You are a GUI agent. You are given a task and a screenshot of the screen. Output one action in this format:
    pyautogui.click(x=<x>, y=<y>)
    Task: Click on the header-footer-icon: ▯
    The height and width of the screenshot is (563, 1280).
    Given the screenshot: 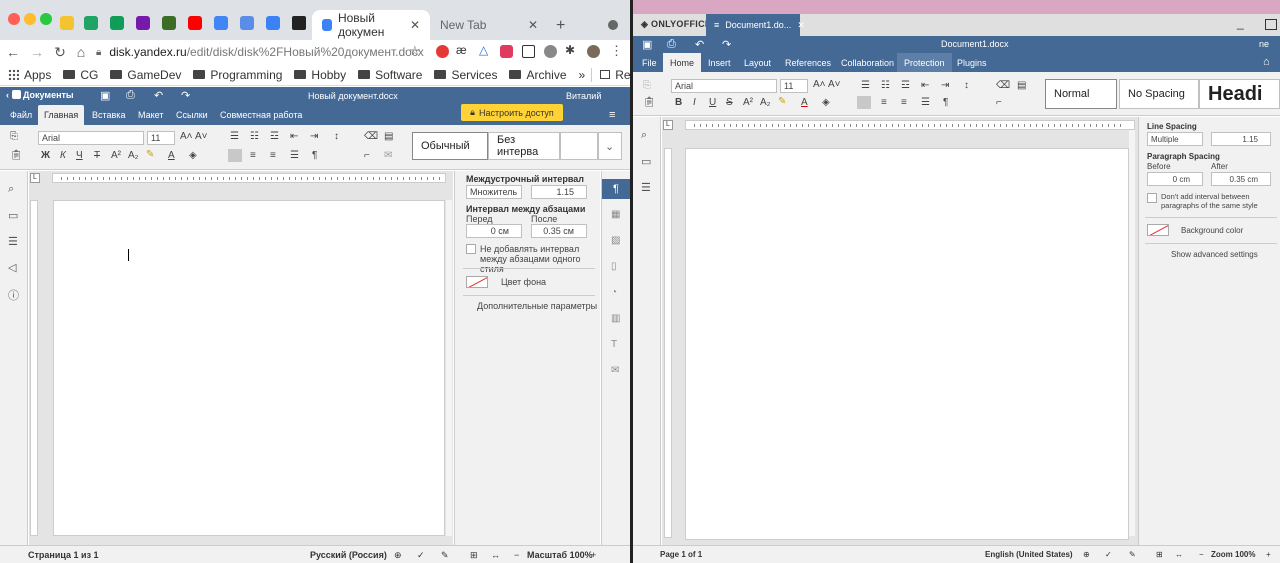 What is the action you would take?
    pyautogui.click(x=614, y=266)
    